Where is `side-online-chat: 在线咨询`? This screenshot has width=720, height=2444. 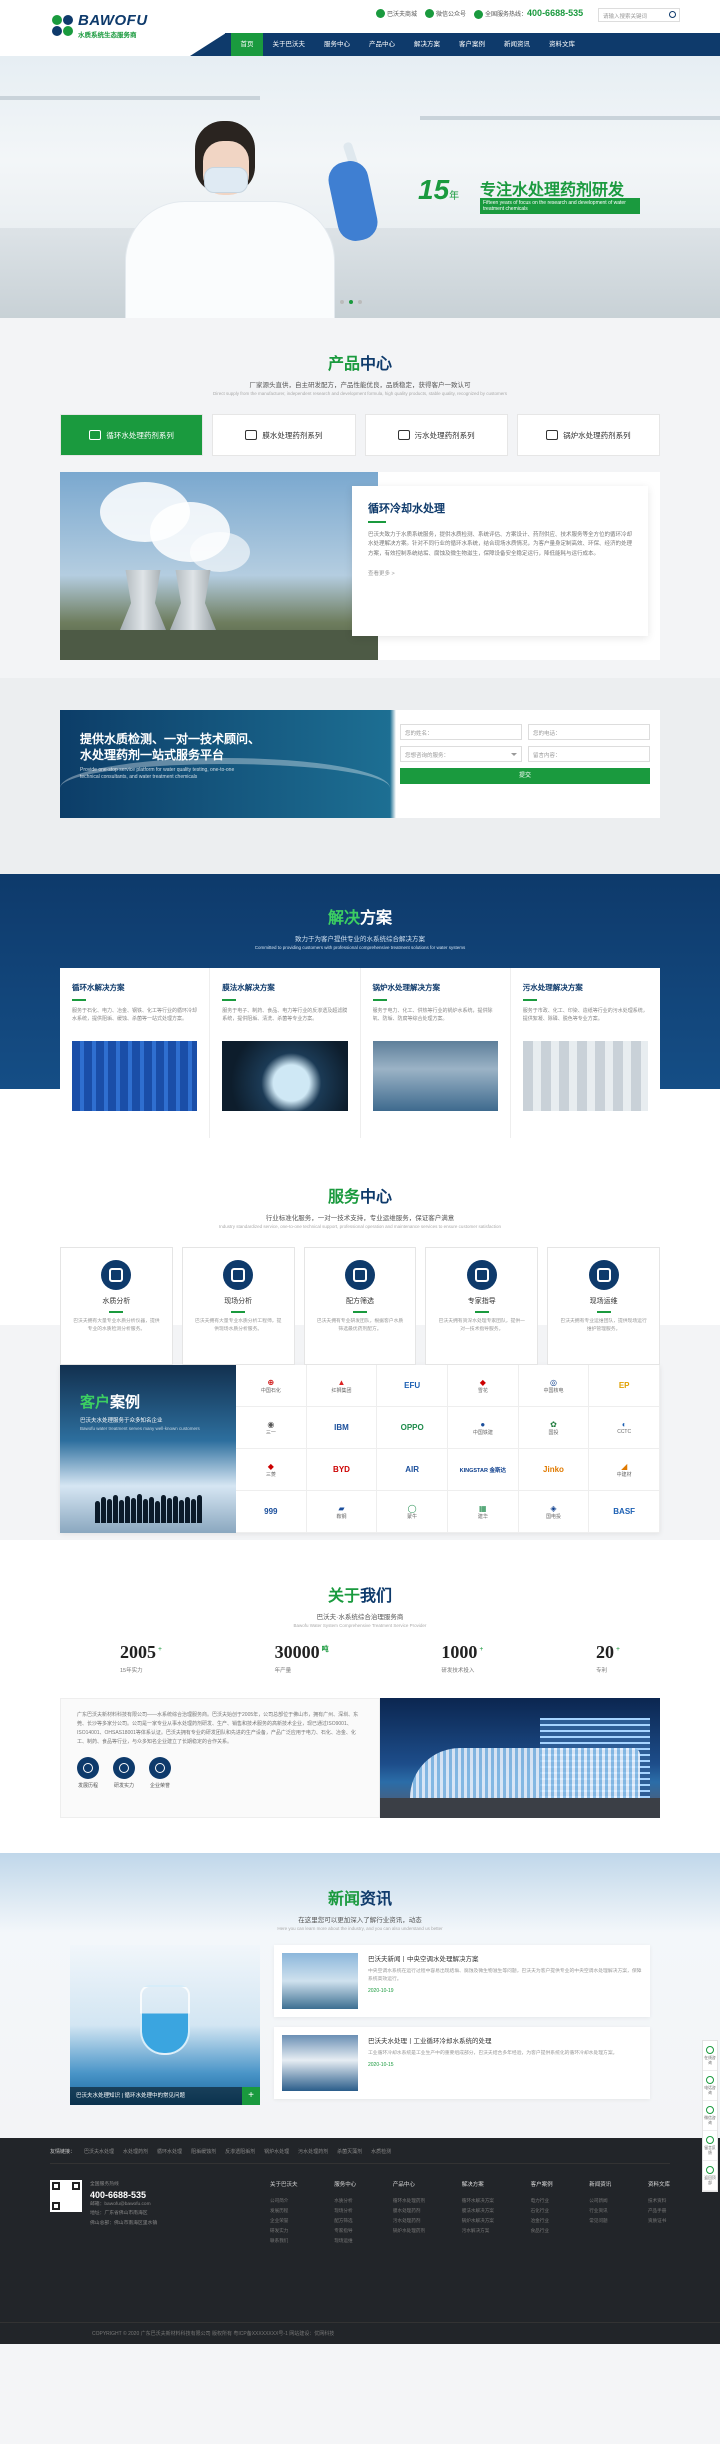
side-online-chat: 在线咨询 is located at coordinates (710, 2056).